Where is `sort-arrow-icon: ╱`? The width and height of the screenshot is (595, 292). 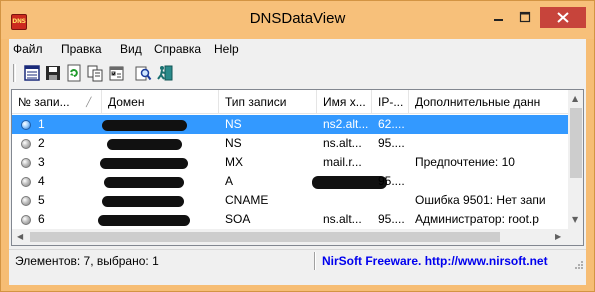
sort-arrow-icon: ╱ is located at coordinates (89, 102).